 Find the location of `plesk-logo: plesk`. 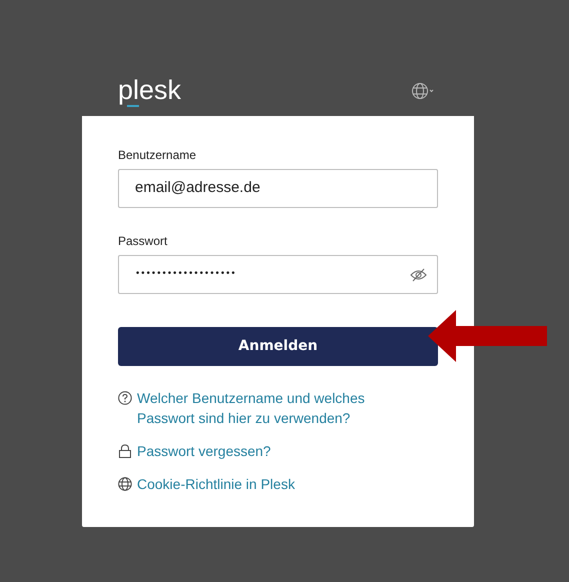

plesk-logo: plesk is located at coordinates (150, 89).